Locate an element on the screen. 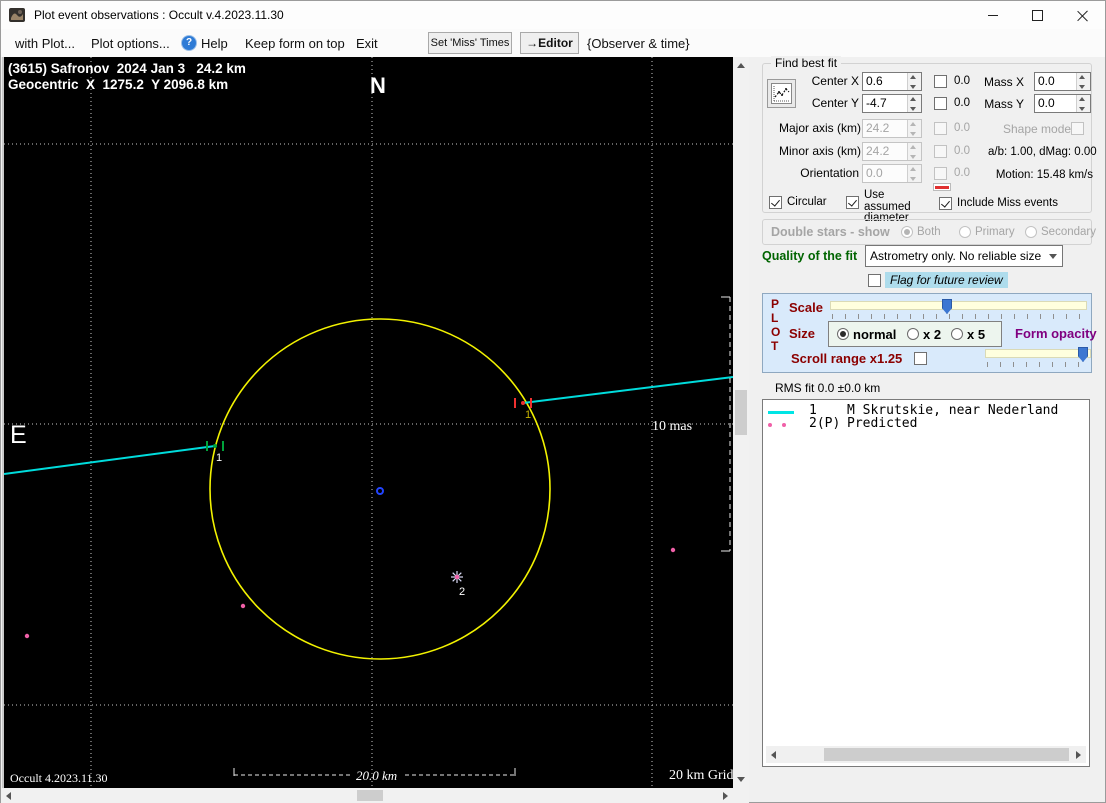 The width and height of the screenshot is (1106, 803). scale-slider is located at coordinates (958, 310).